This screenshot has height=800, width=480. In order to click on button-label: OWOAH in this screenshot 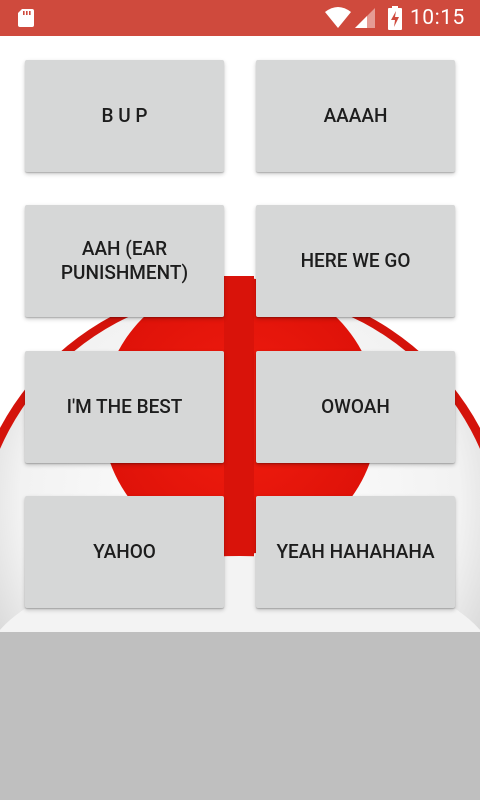, I will do `click(355, 406)`.